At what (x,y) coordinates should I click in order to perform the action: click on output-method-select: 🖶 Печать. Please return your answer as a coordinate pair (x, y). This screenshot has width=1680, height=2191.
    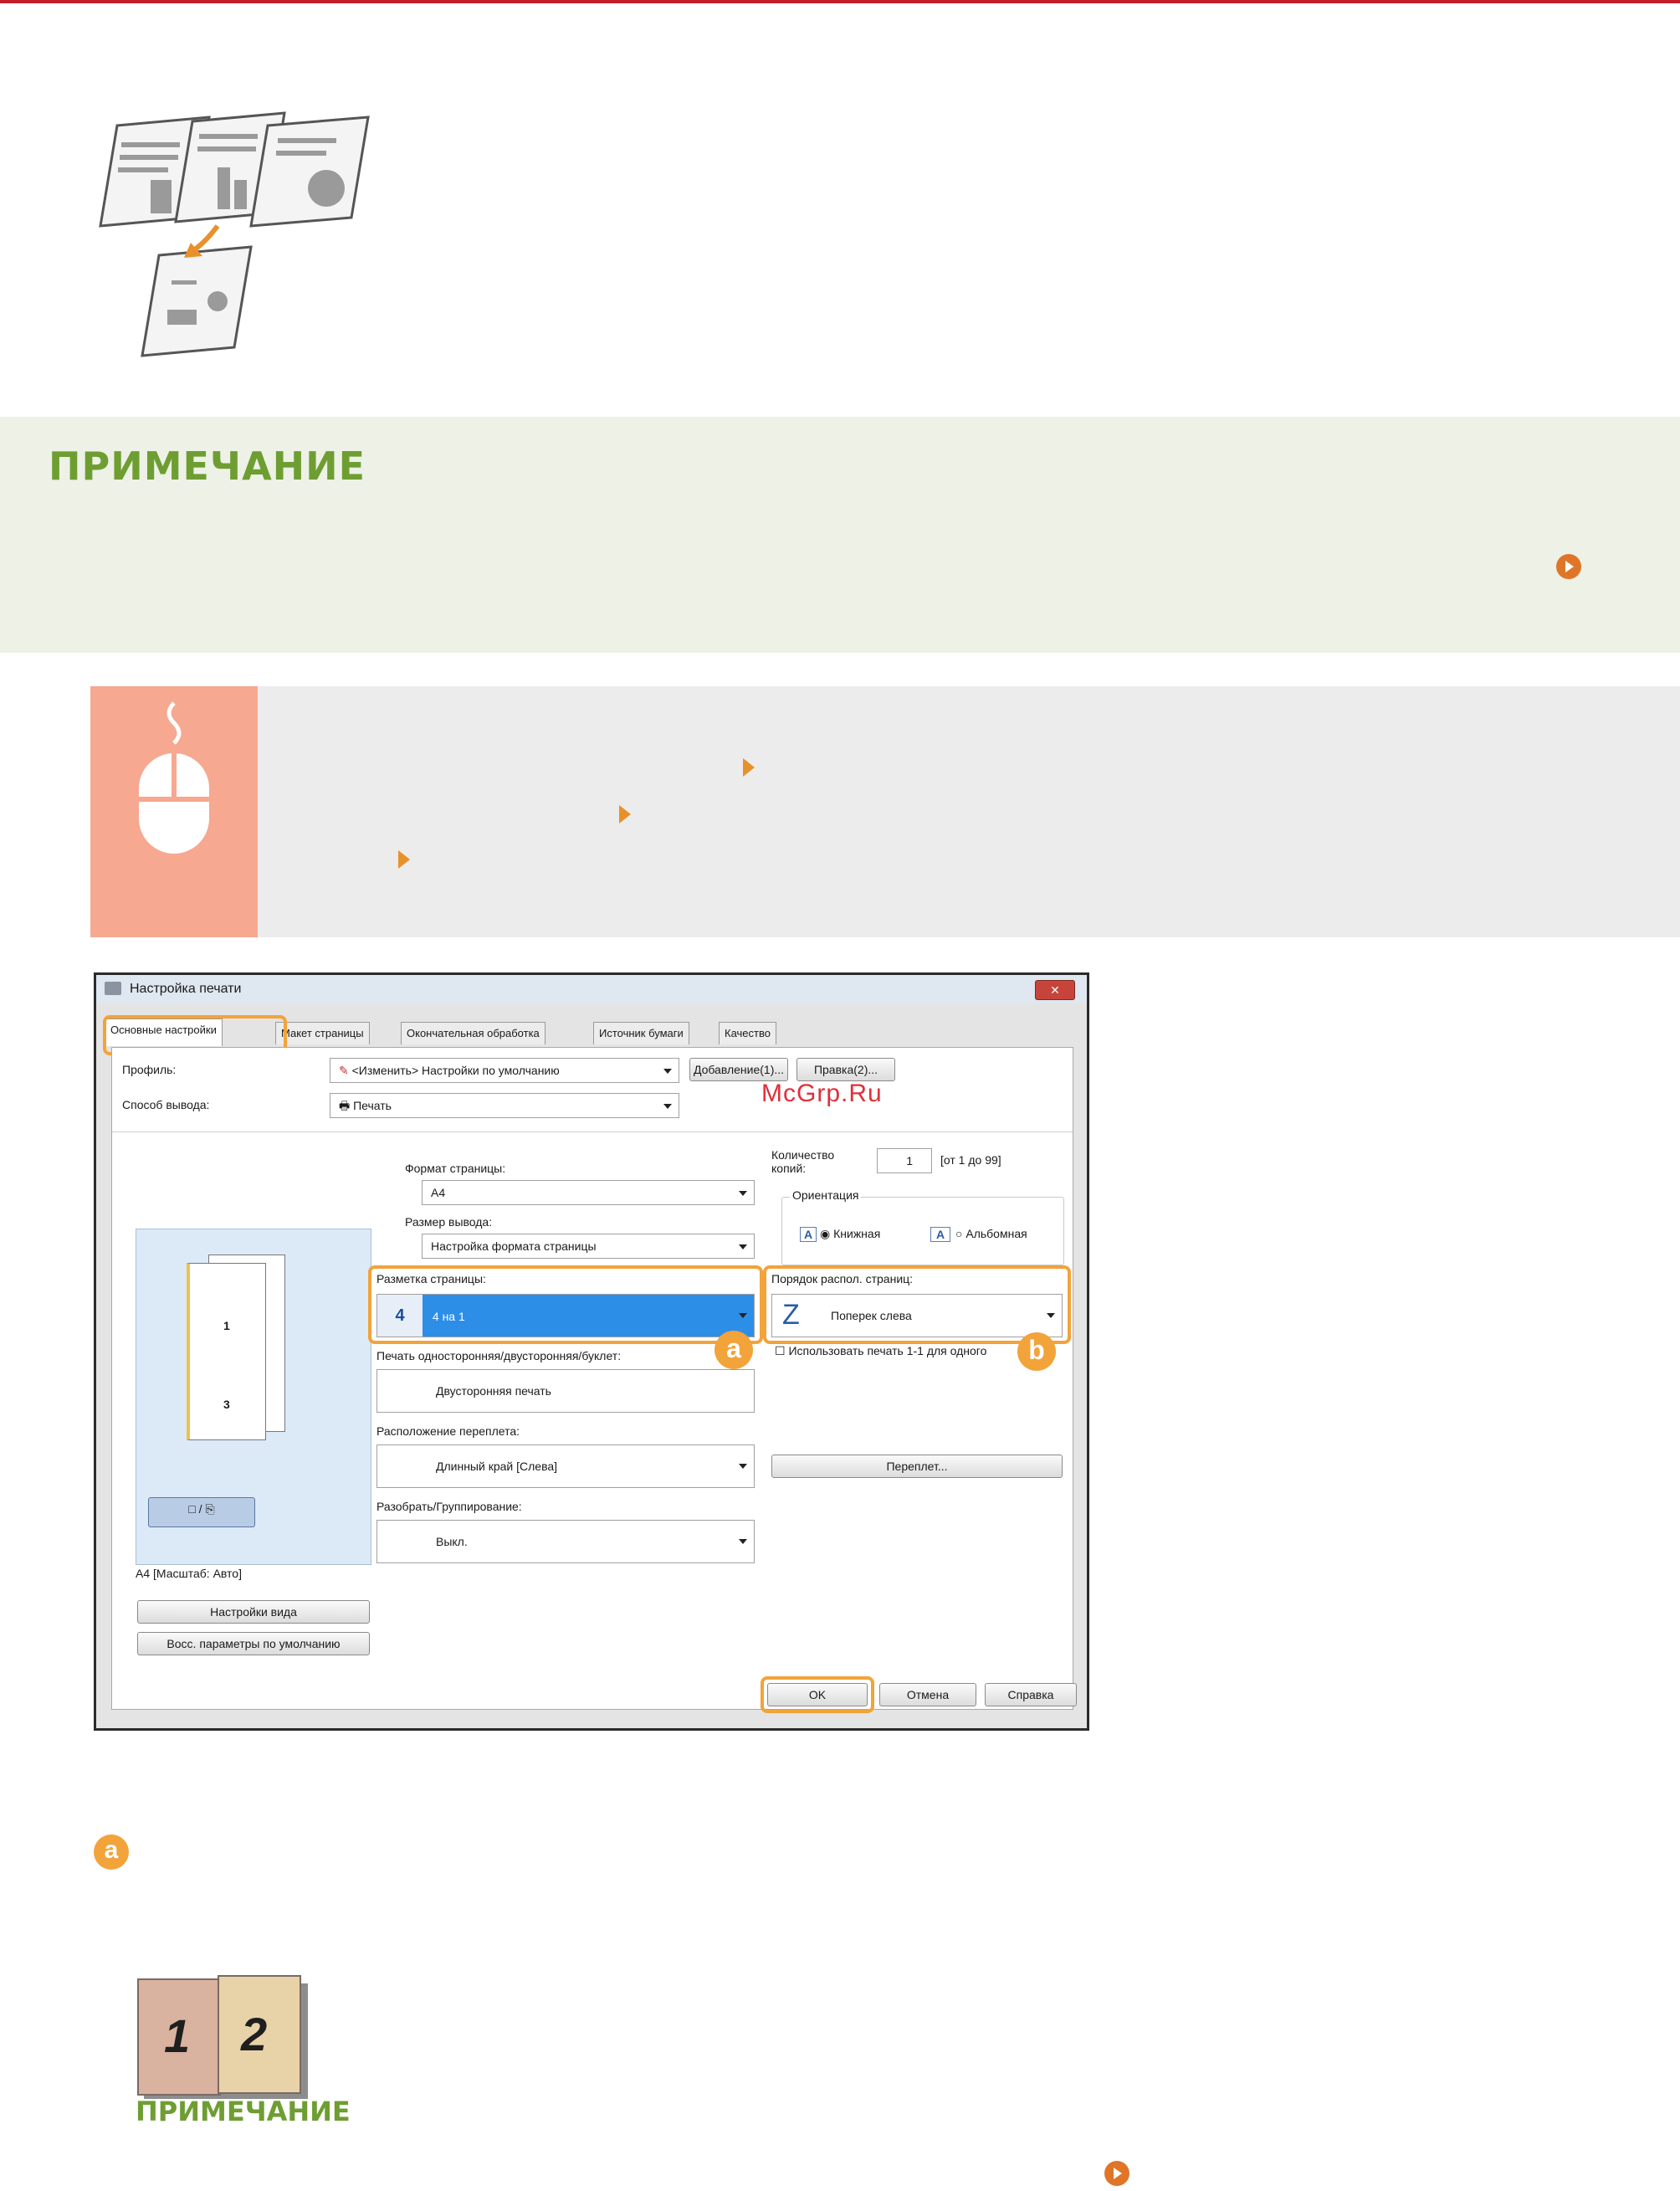
    Looking at the image, I should click on (505, 1105).